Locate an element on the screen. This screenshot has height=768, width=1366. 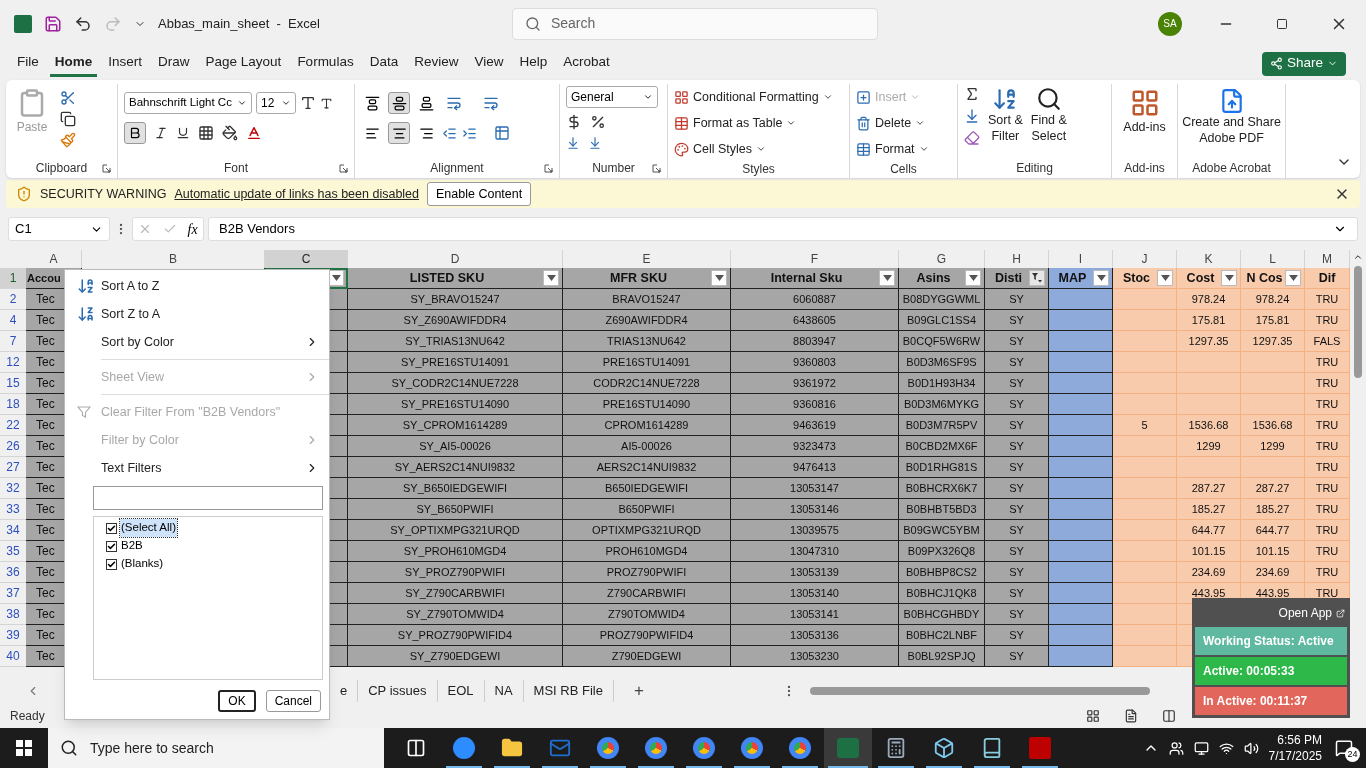
table-cell: 1536.68 is located at coordinates (1273, 425).